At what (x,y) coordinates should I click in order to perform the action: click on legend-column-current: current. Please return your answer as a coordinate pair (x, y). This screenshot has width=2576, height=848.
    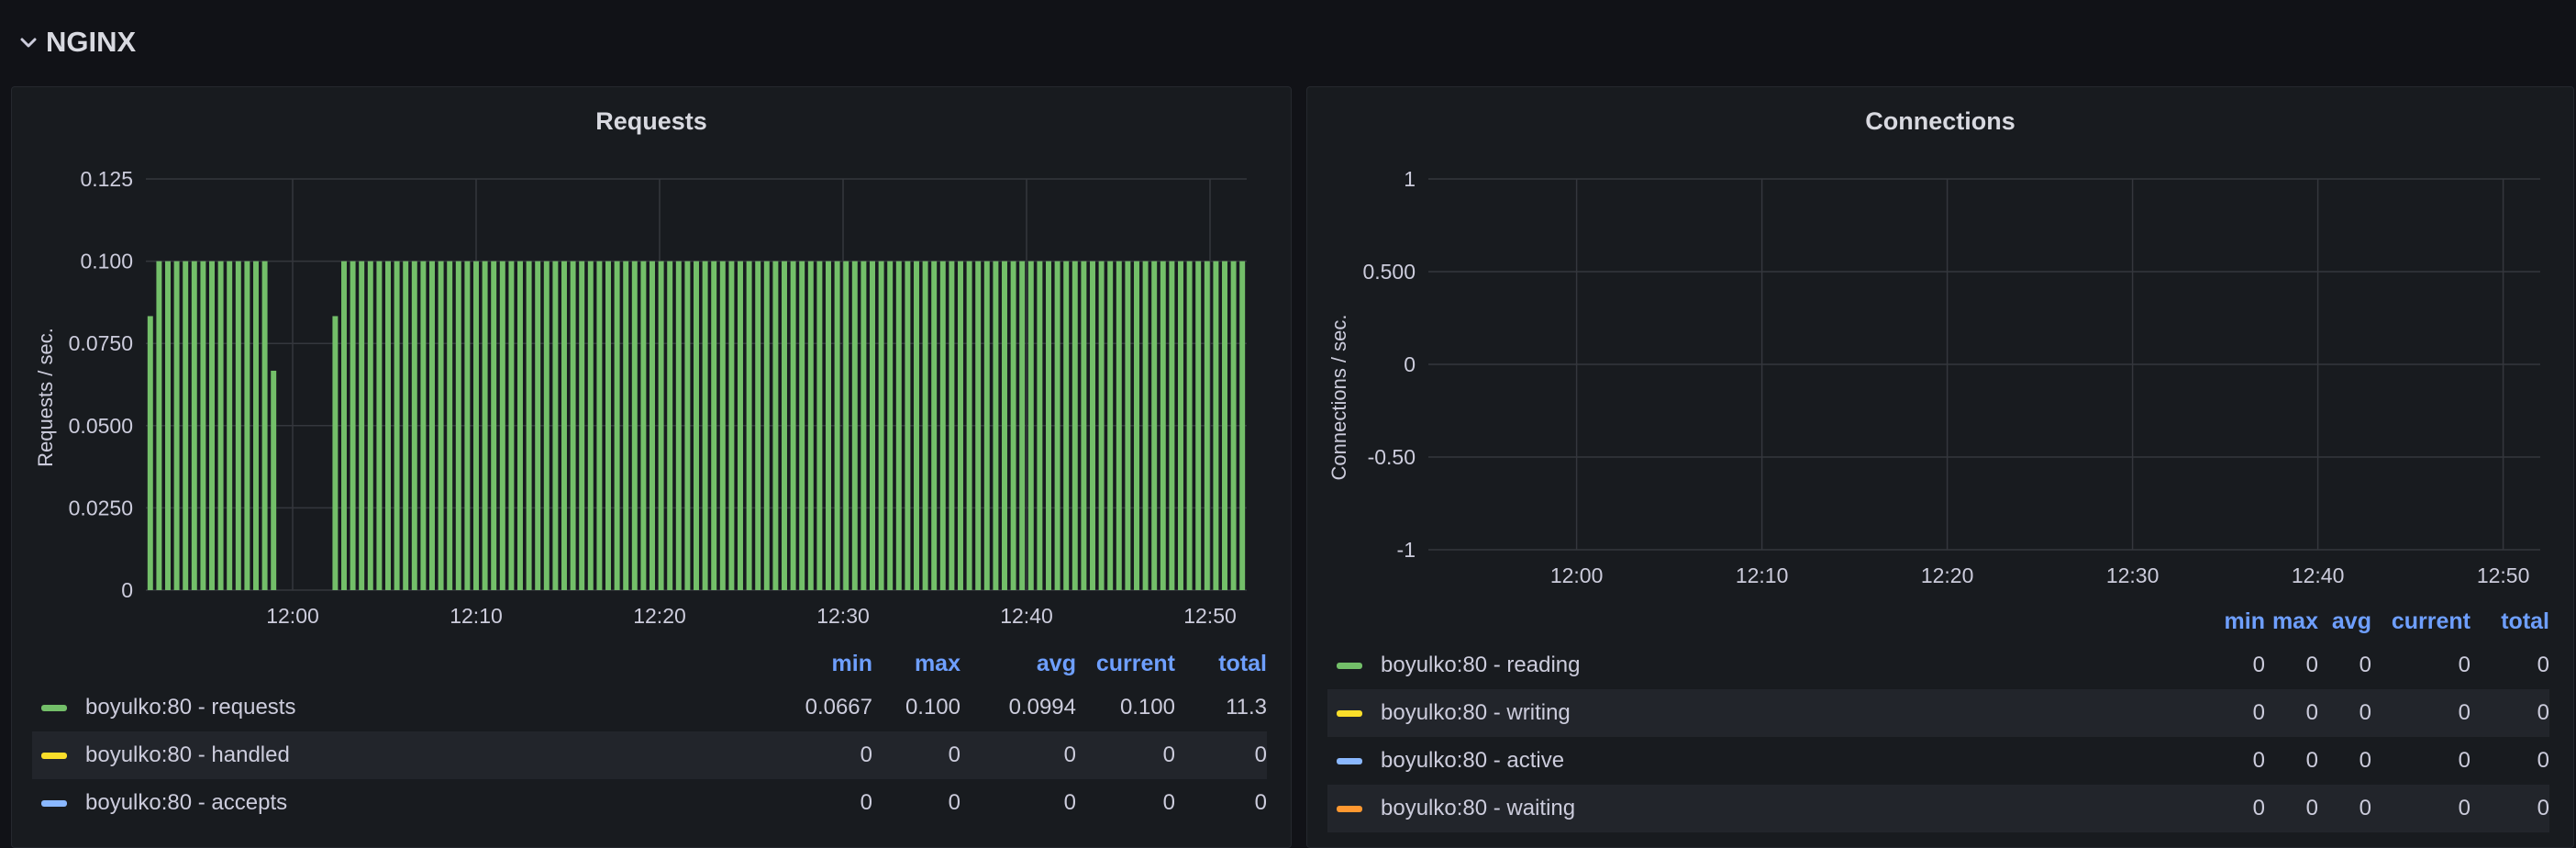
    Looking at the image, I should click on (1125, 664).